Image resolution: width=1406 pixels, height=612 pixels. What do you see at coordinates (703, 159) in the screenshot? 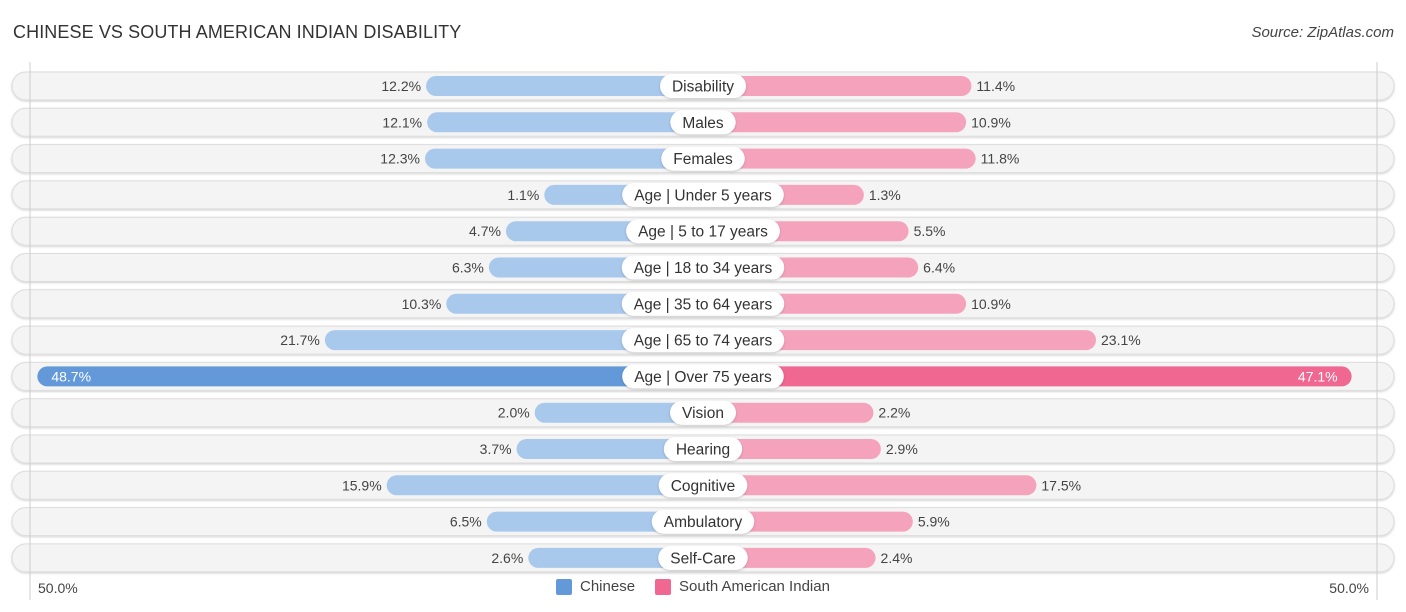
I see `category-label: Females` at bounding box center [703, 159].